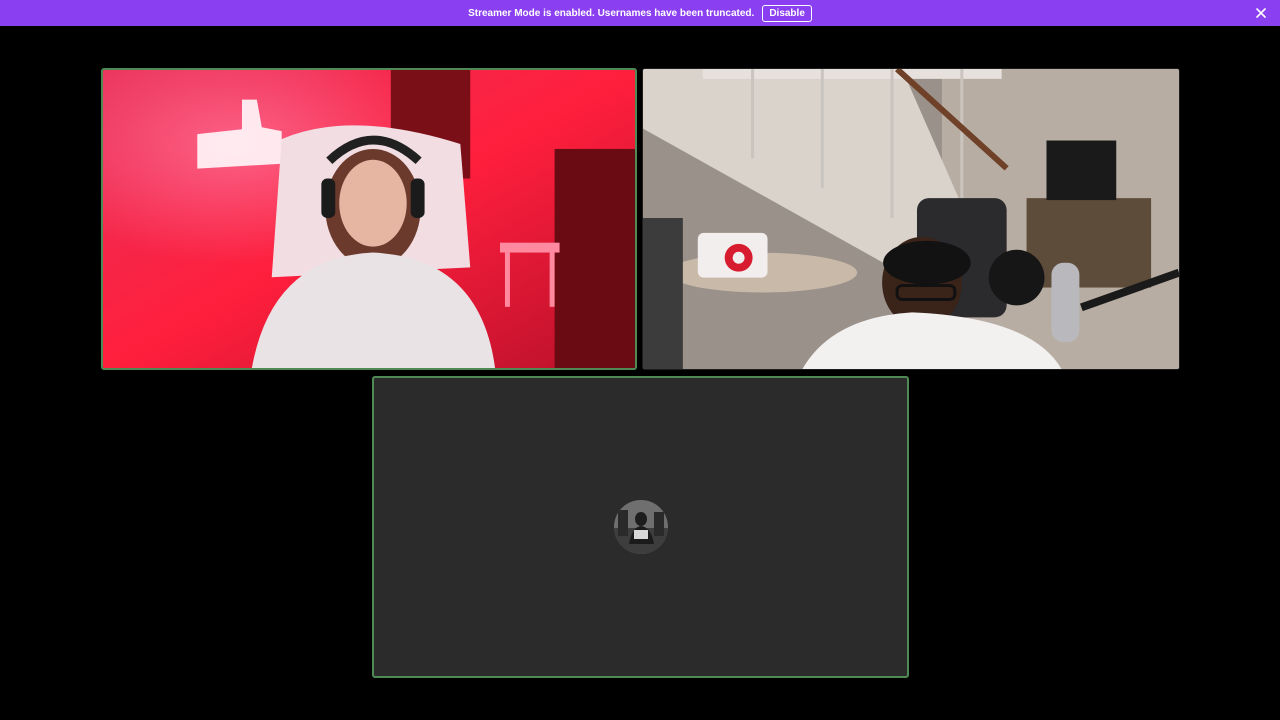 This screenshot has height=720, width=1280. I want to click on avatar-image, so click(640, 527).